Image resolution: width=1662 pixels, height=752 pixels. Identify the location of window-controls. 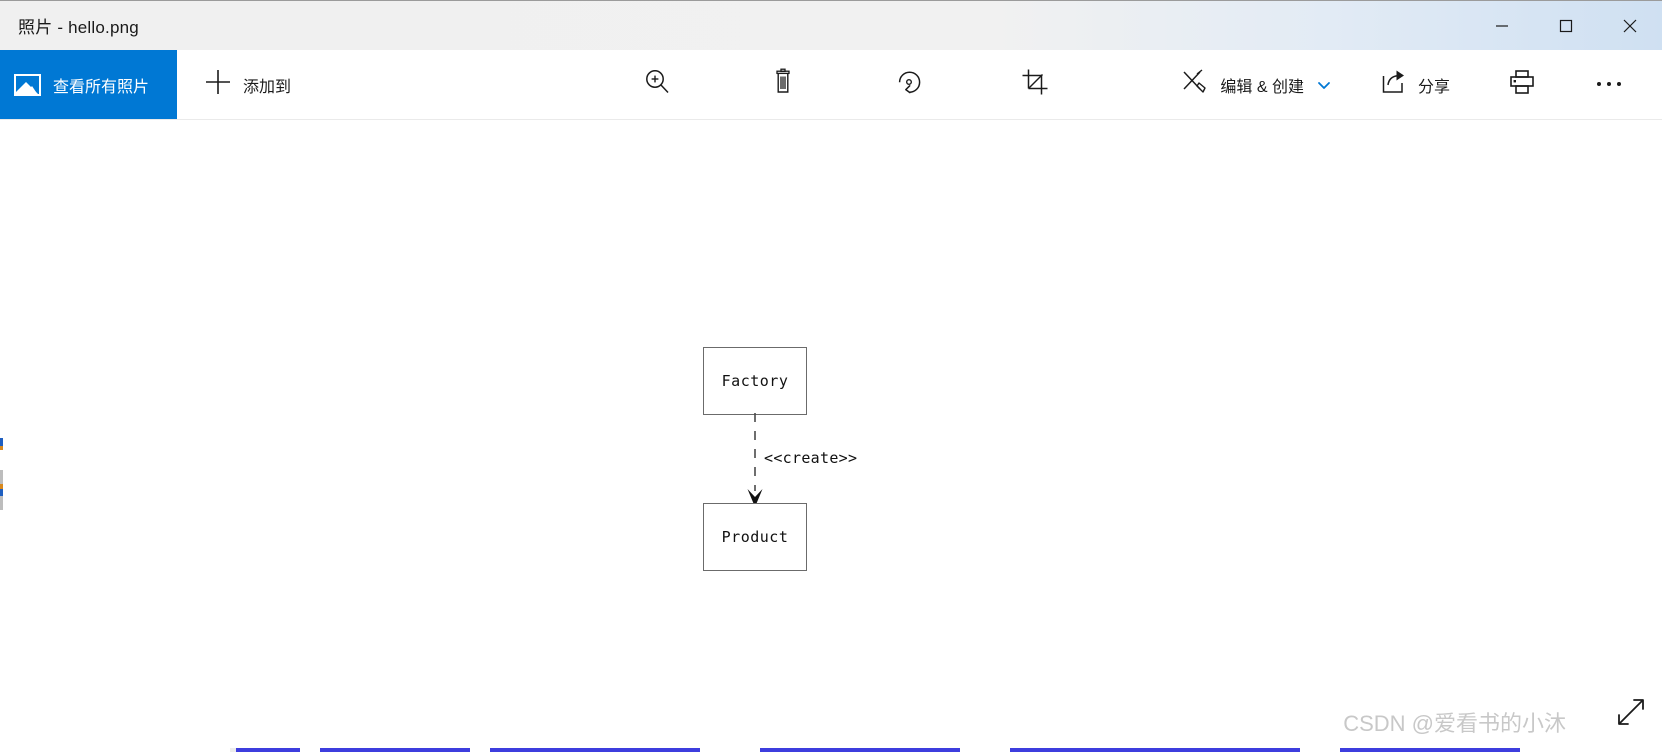
(1566, 26).